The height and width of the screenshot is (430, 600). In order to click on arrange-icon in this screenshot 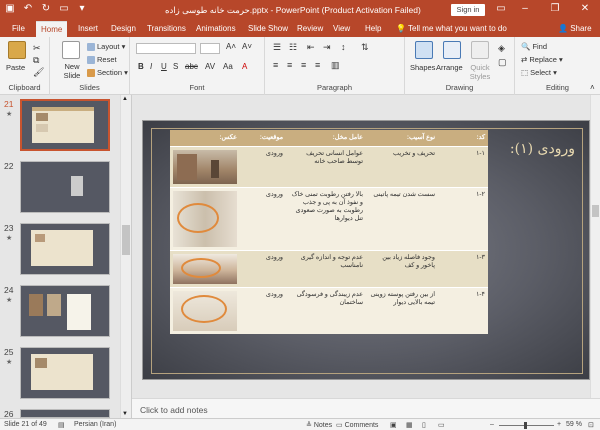, I will do `click(452, 50)`.